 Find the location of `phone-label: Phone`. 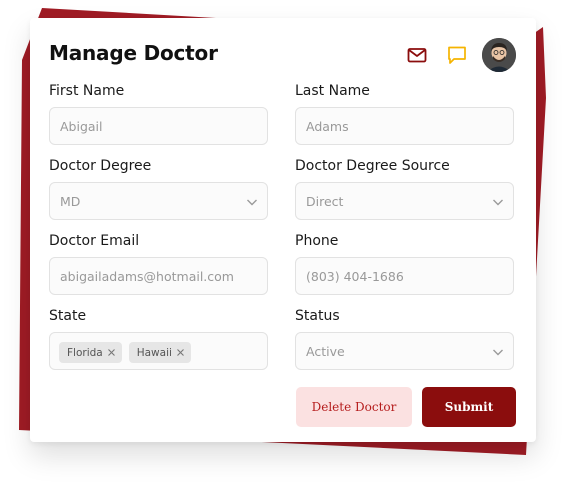

phone-label: Phone is located at coordinates (317, 241).